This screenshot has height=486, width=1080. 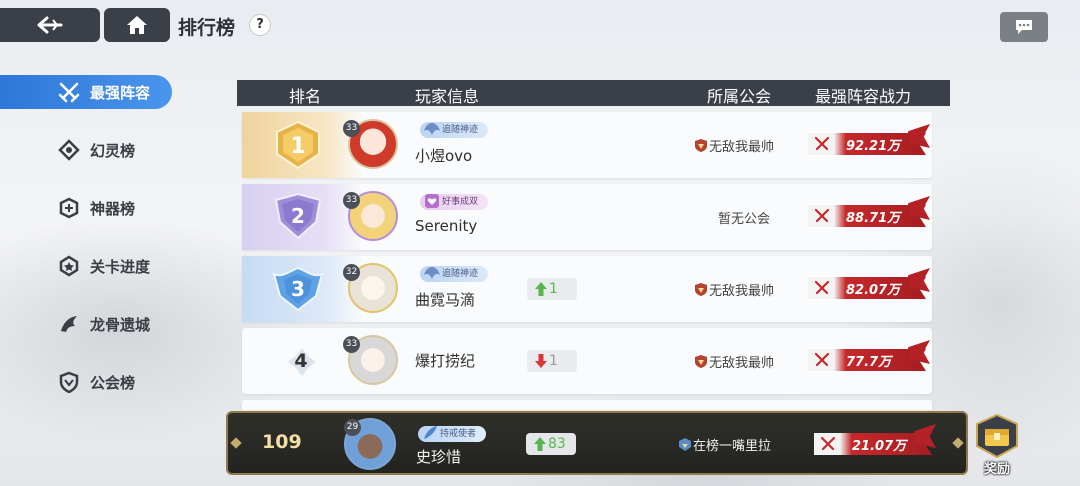 What do you see at coordinates (444, 156) in the screenshot?
I see `player-name: 小煜ovo` at bounding box center [444, 156].